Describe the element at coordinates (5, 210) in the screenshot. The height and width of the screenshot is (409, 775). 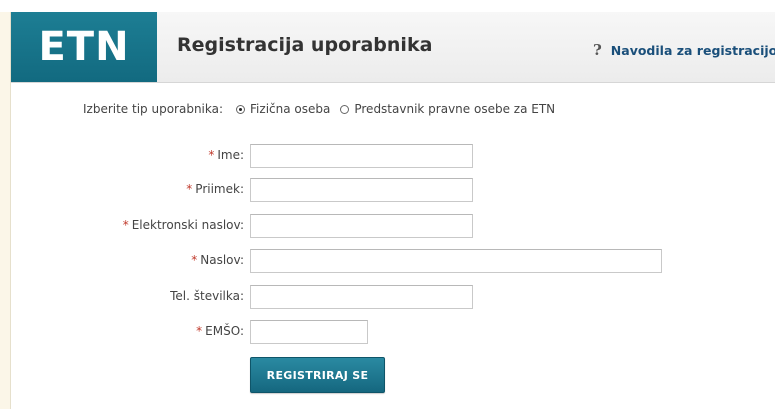
I see `left-edge-panel` at that location.